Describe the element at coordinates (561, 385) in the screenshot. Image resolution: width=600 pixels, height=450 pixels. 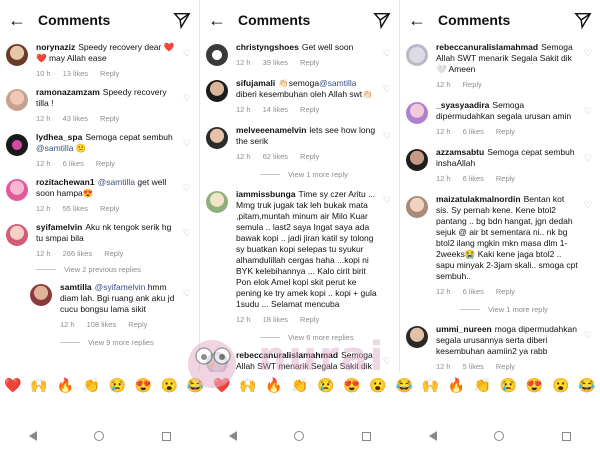
I see `emoji-button: 😮` at that location.